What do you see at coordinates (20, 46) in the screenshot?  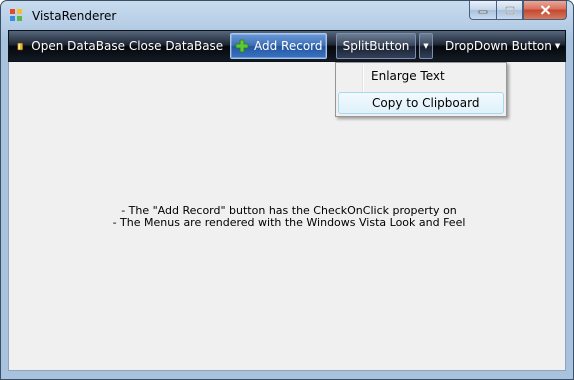 I see `database-icon` at bounding box center [20, 46].